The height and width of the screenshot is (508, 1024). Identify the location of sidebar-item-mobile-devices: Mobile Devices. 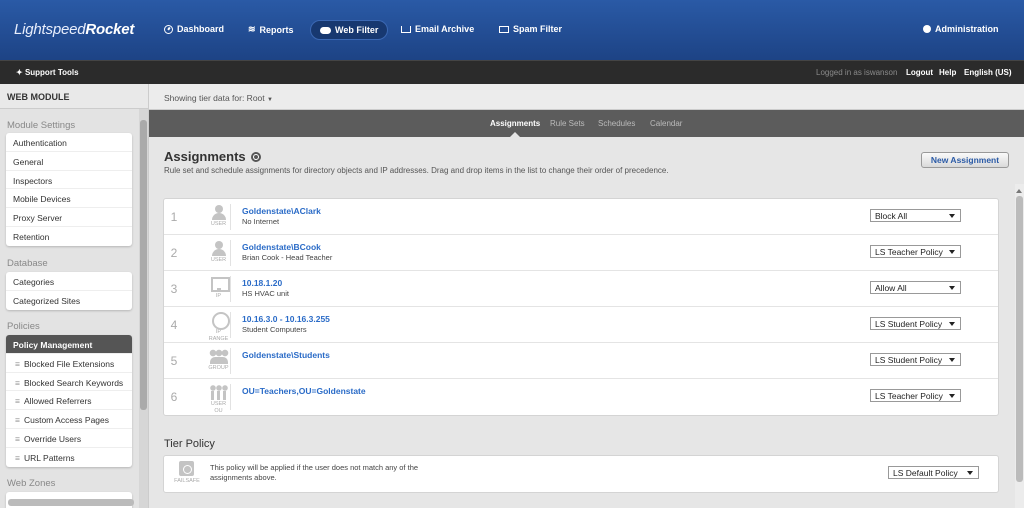
(69, 199).